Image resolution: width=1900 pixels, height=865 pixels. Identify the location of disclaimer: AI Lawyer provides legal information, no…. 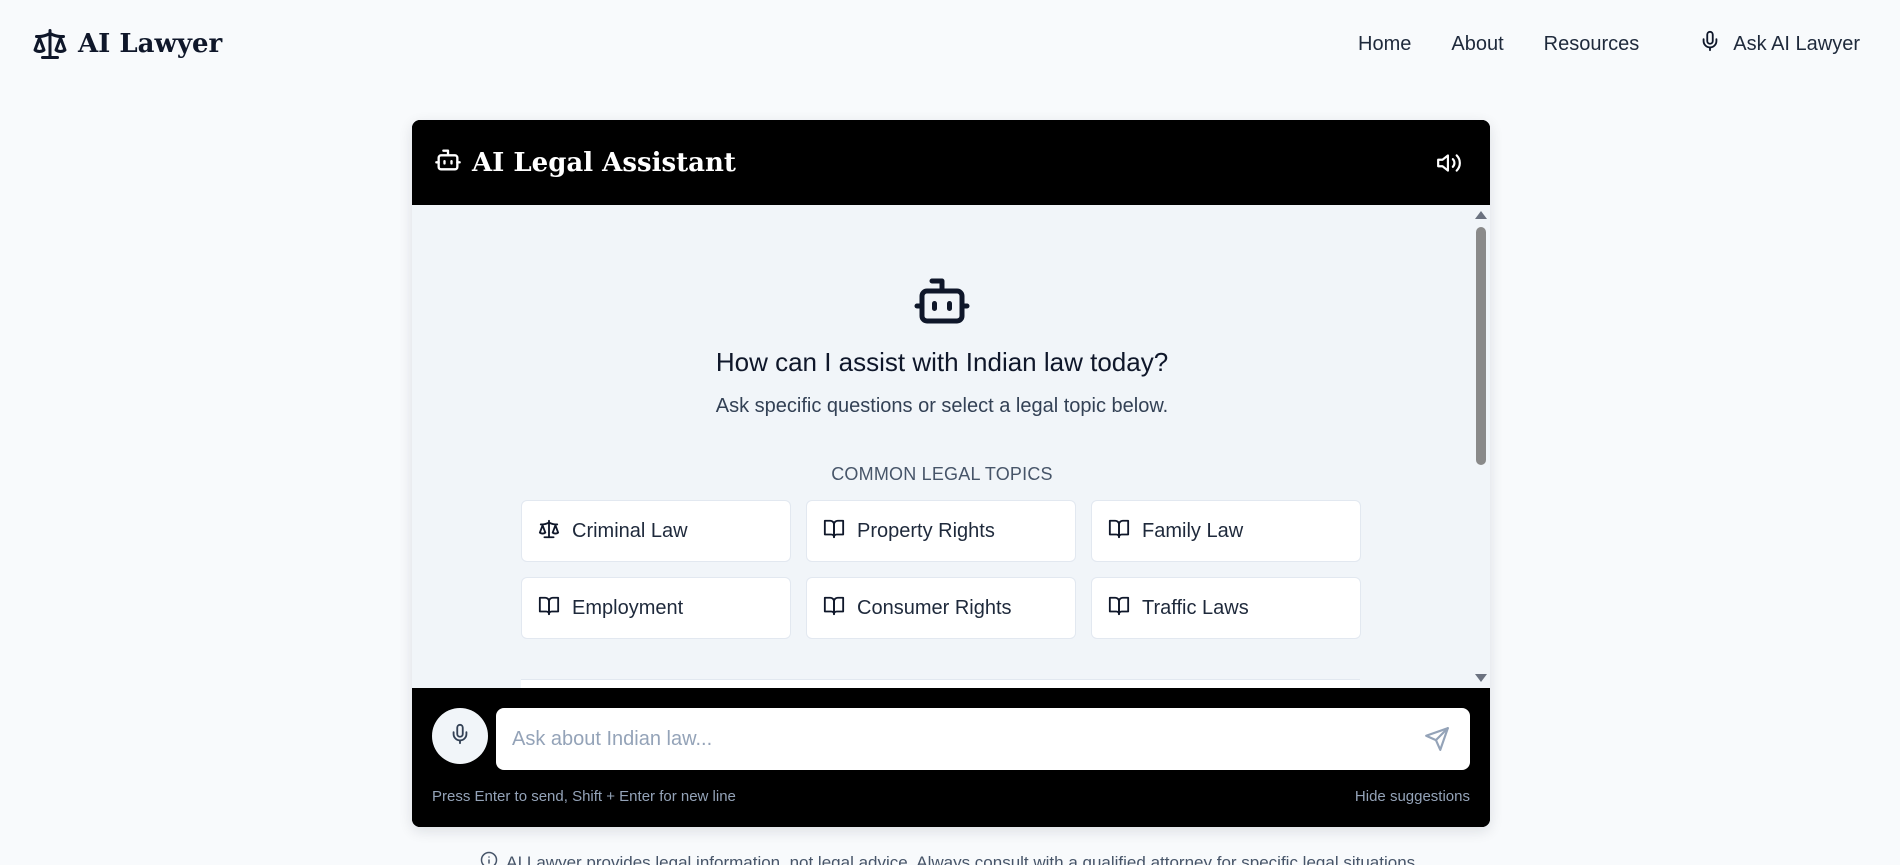
(950, 858).